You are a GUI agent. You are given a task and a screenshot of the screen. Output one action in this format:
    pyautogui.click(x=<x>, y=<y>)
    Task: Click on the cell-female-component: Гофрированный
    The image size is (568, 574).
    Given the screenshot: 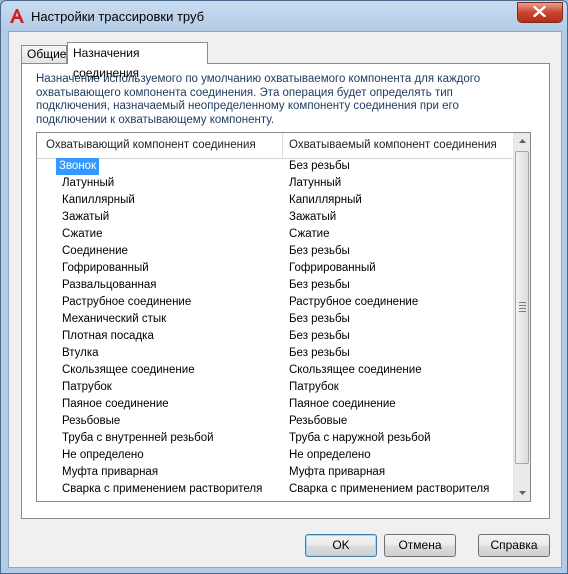 What is the action you would take?
    pyautogui.click(x=105, y=268)
    